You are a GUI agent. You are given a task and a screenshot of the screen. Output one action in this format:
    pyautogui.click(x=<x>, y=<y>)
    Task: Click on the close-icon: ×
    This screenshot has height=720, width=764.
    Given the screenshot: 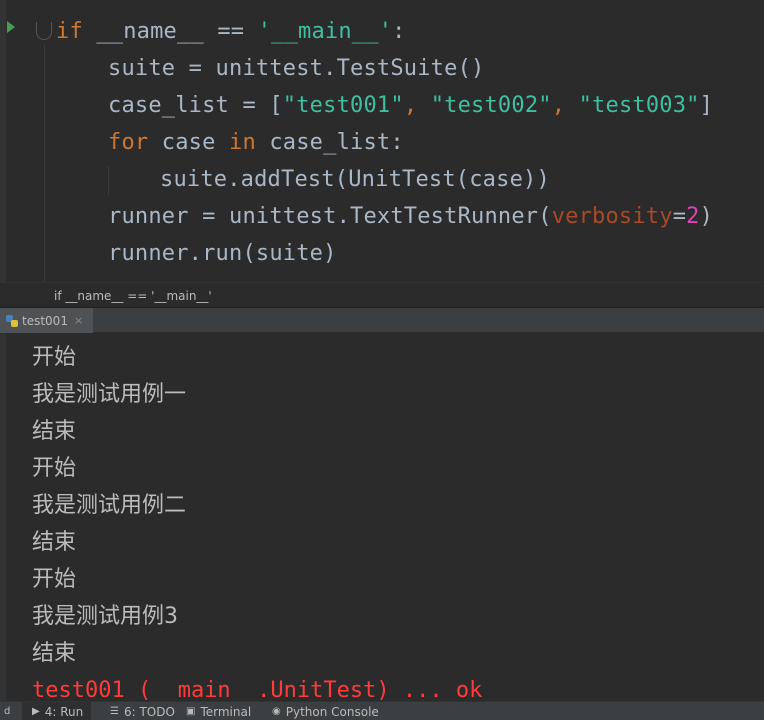 What is the action you would take?
    pyautogui.click(x=78, y=320)
    